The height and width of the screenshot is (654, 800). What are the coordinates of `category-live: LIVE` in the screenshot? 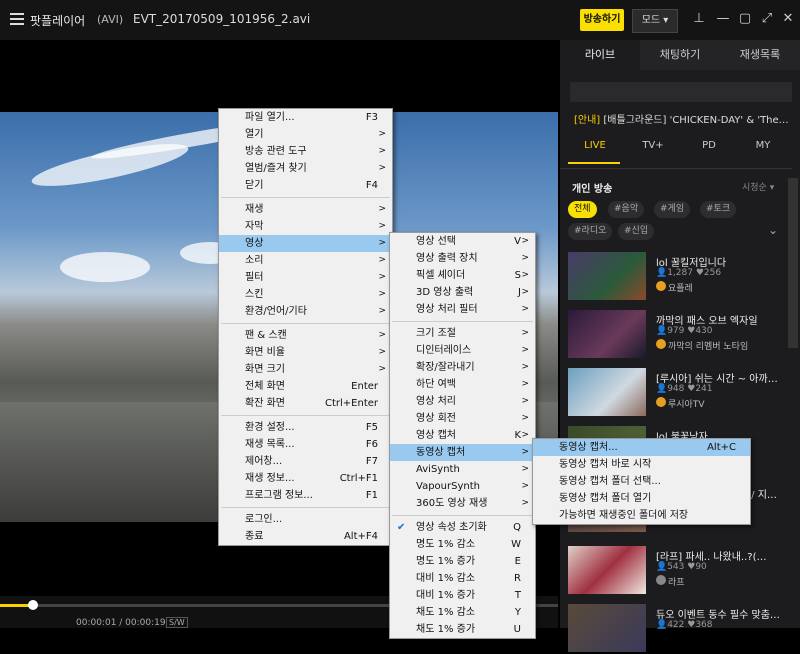 It's located at (595, 145).